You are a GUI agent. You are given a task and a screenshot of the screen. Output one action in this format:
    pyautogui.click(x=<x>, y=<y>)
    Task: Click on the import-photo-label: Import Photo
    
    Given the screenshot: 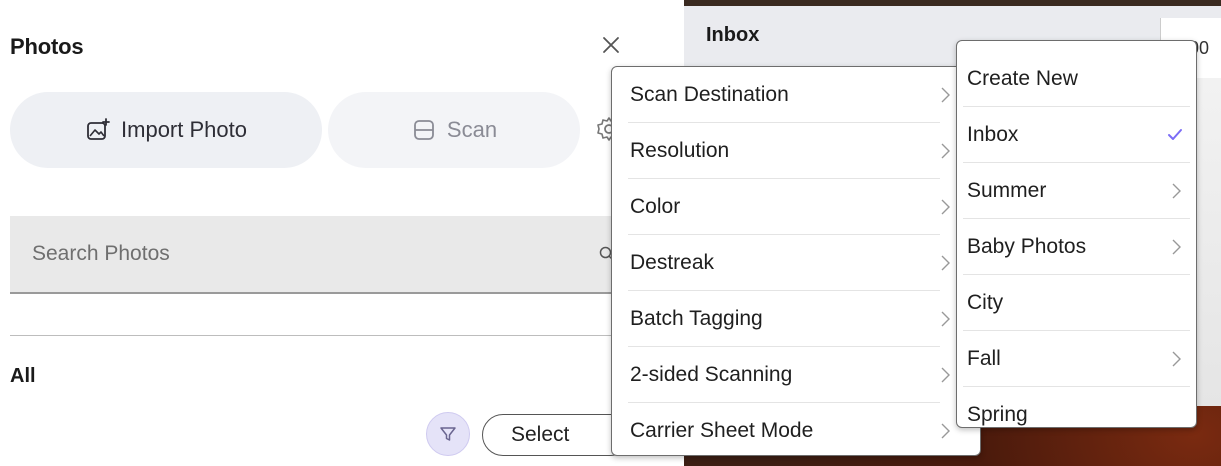 What is the action you would take?
    pyautogui.click(x=184, y=129)
    